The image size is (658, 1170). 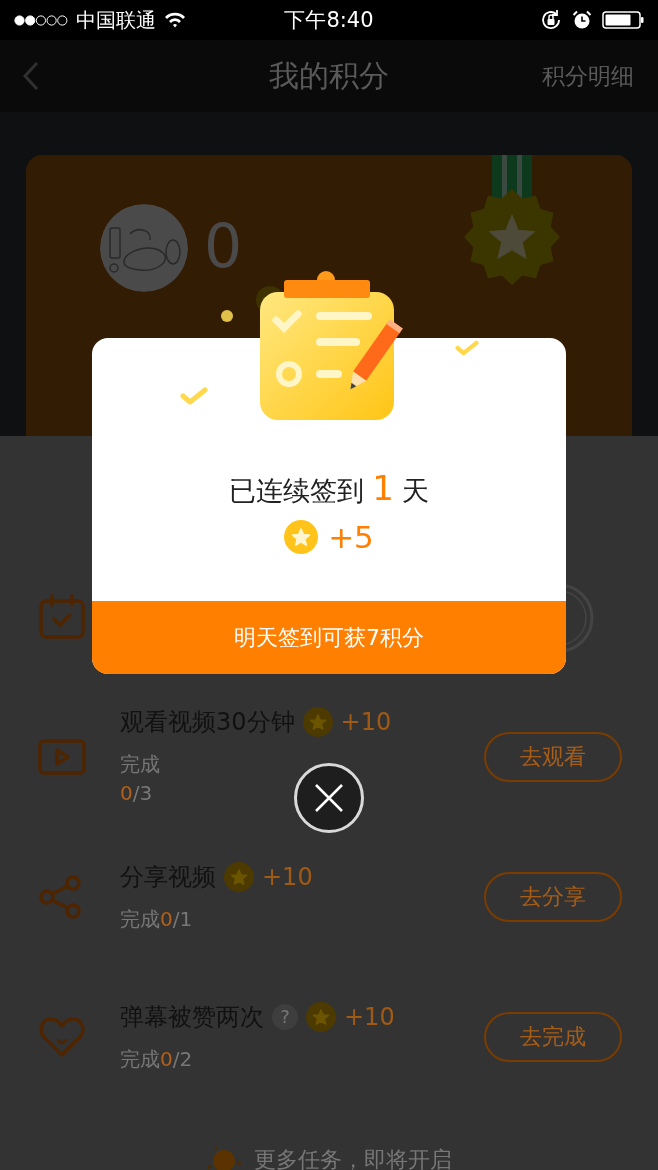 I want to click on calendar-icon, so click(x=62, y=617).